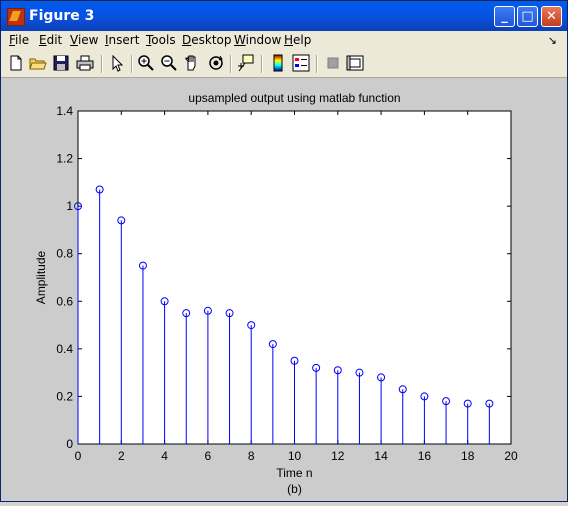  What do you see at coordinates (78, 456) in the screenshot?
I see `x-tick-label: 0` at bounding box center [78, 456].